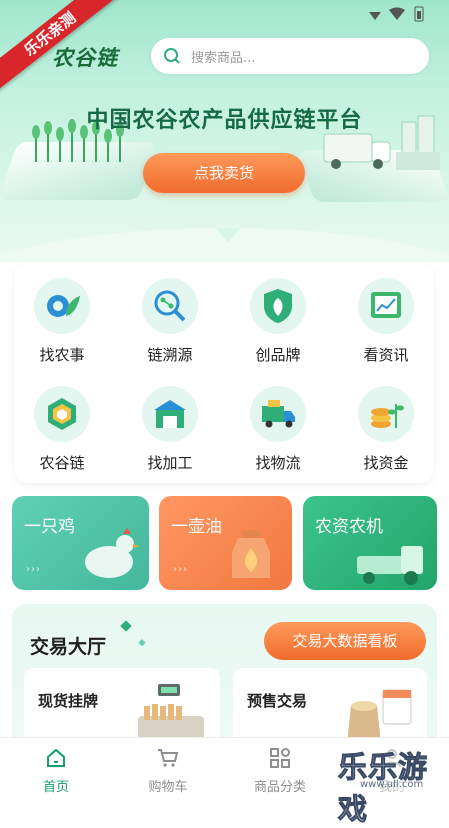  What do you see at coordinates (168, 768) in the screenshot?
I see `tab-cart: 购物车` at bounding box center [168, 768].